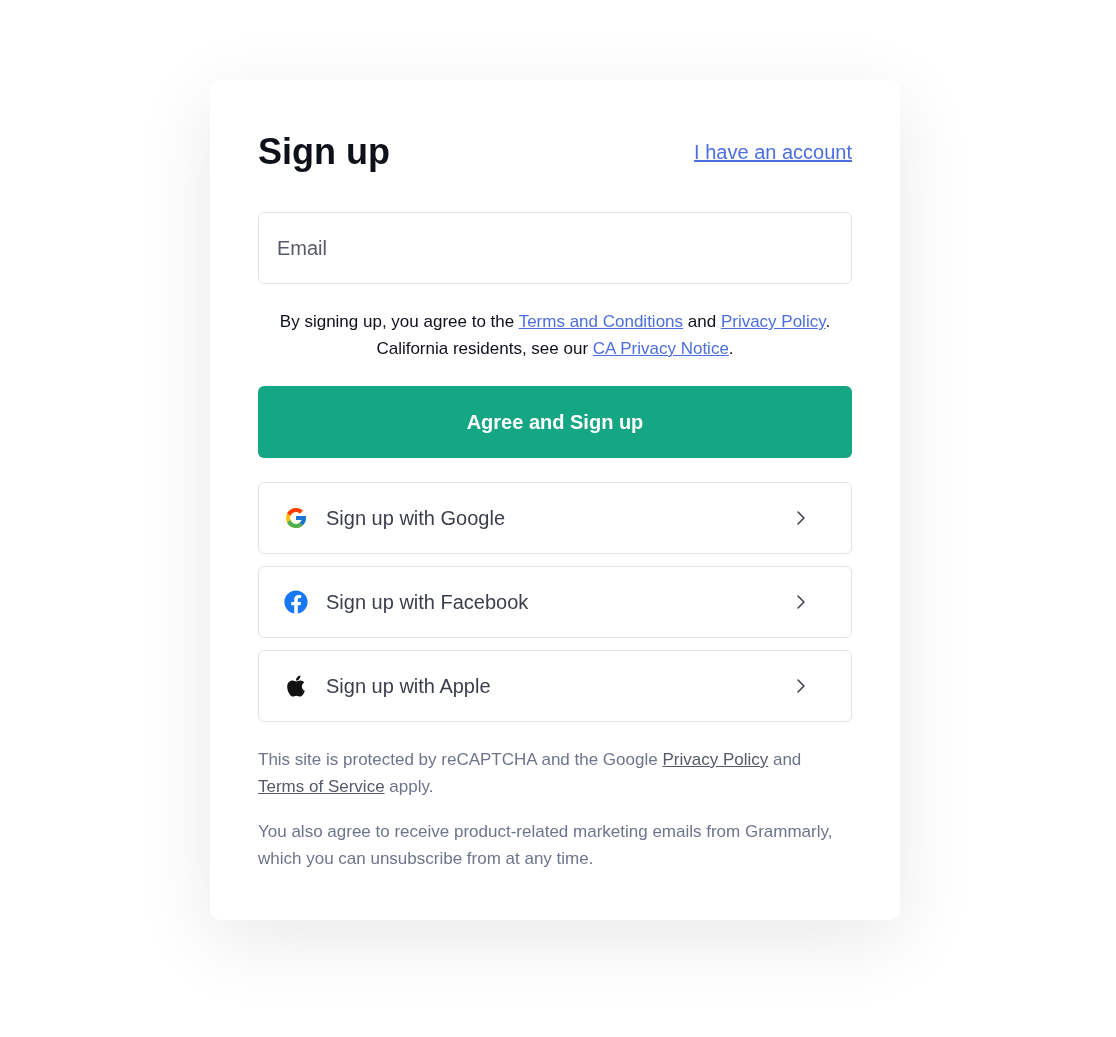  I want to click on text-link: CA Privacy Notice, so click(660, 348).